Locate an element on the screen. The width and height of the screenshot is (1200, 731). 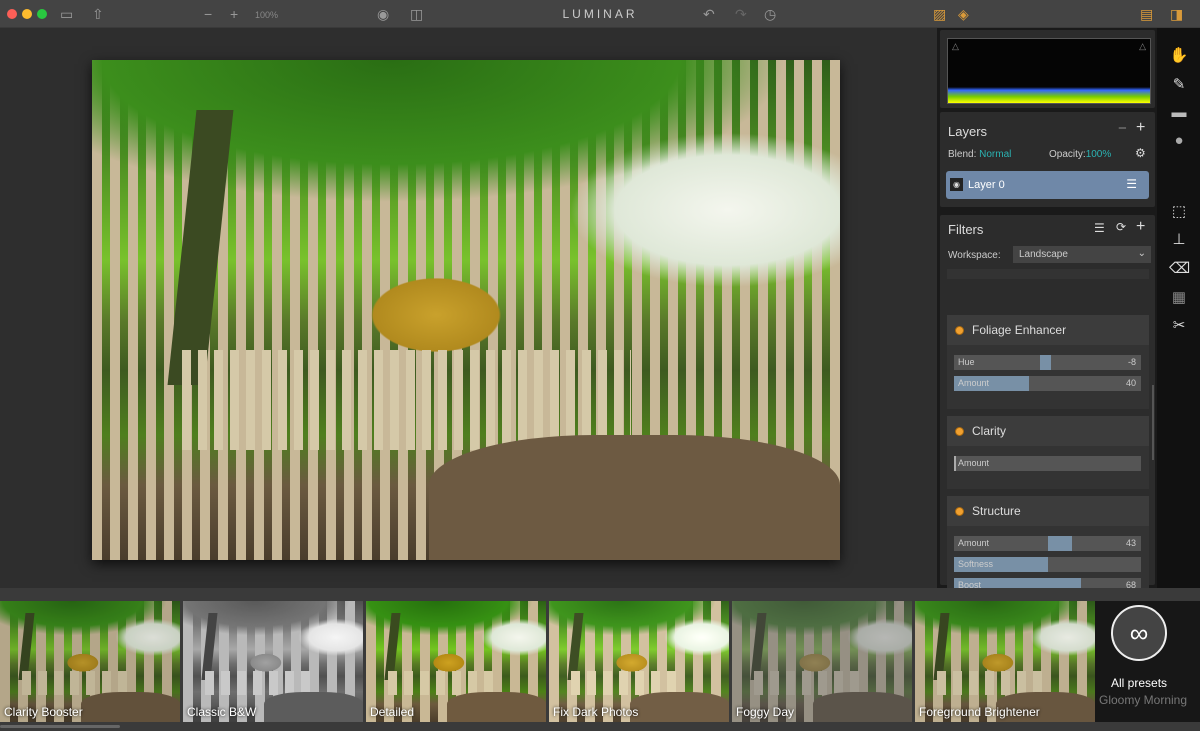
hand-tool-icon: ✋ is located at coordinates (1179, 55).